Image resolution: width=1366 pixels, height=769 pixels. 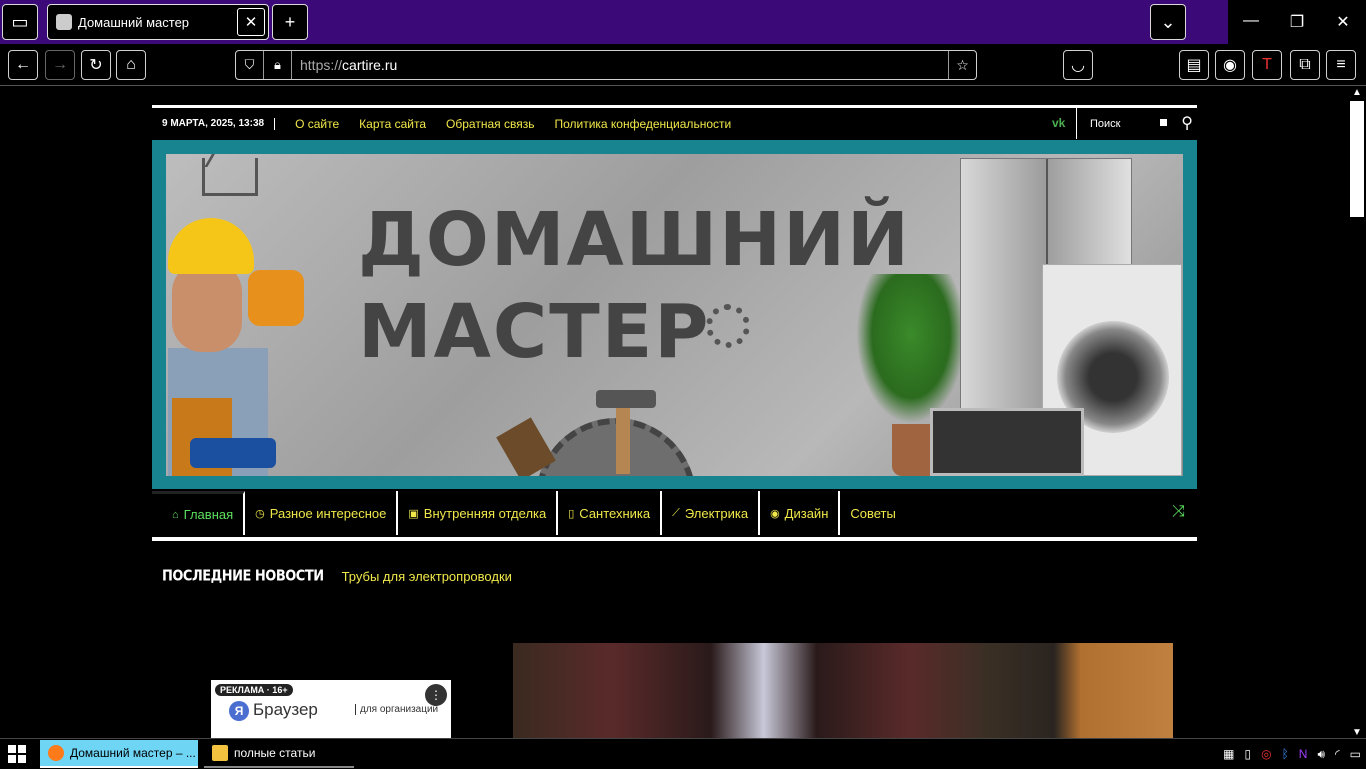 What do you see at coordinates (872, 513) in the screenshot?
I see `menu-item-tips: Советы` at bounding box center [872, 513].